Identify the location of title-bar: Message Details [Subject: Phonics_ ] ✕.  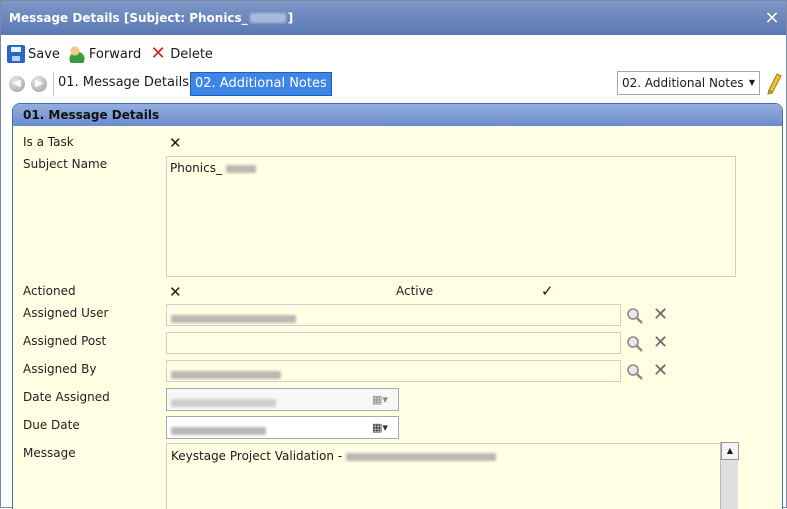
(393, 18).